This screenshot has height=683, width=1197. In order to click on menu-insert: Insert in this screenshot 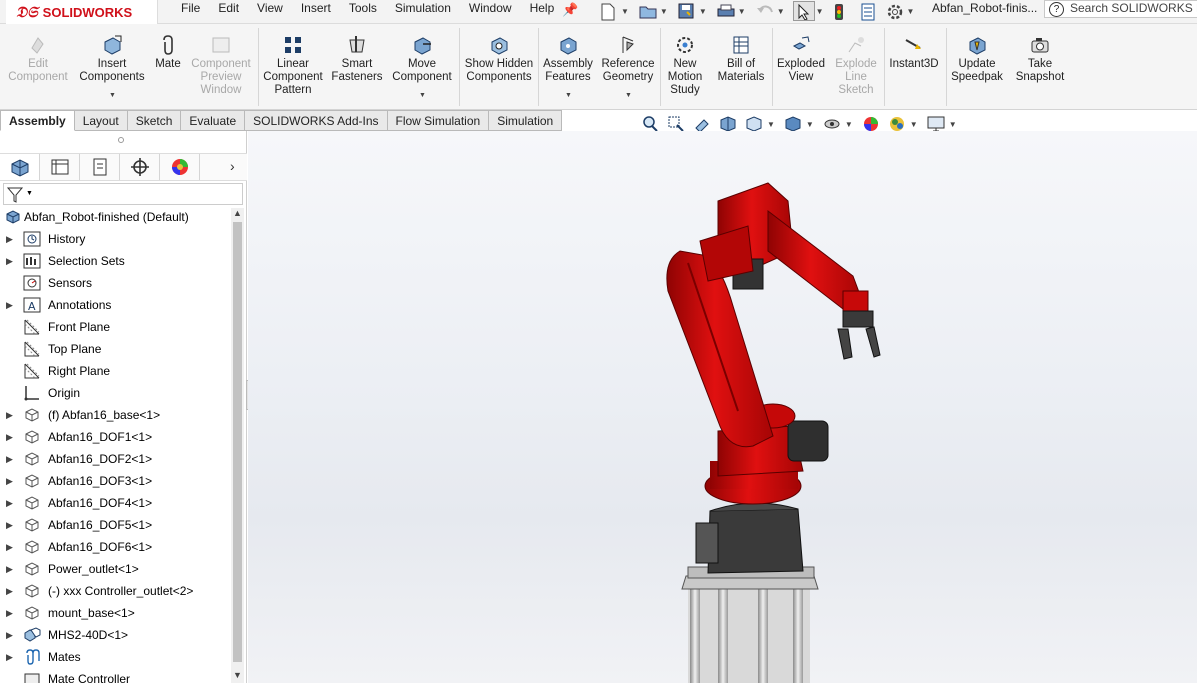, I will do `click(316, 11)`.